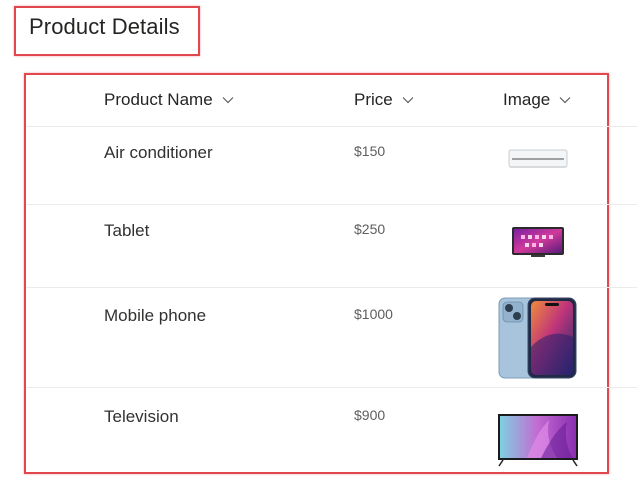  What do you see at coordinates (155, 315) in the screenshot?
I see `product-name-cell: Mobile phone` at bounding box center [155, 315].